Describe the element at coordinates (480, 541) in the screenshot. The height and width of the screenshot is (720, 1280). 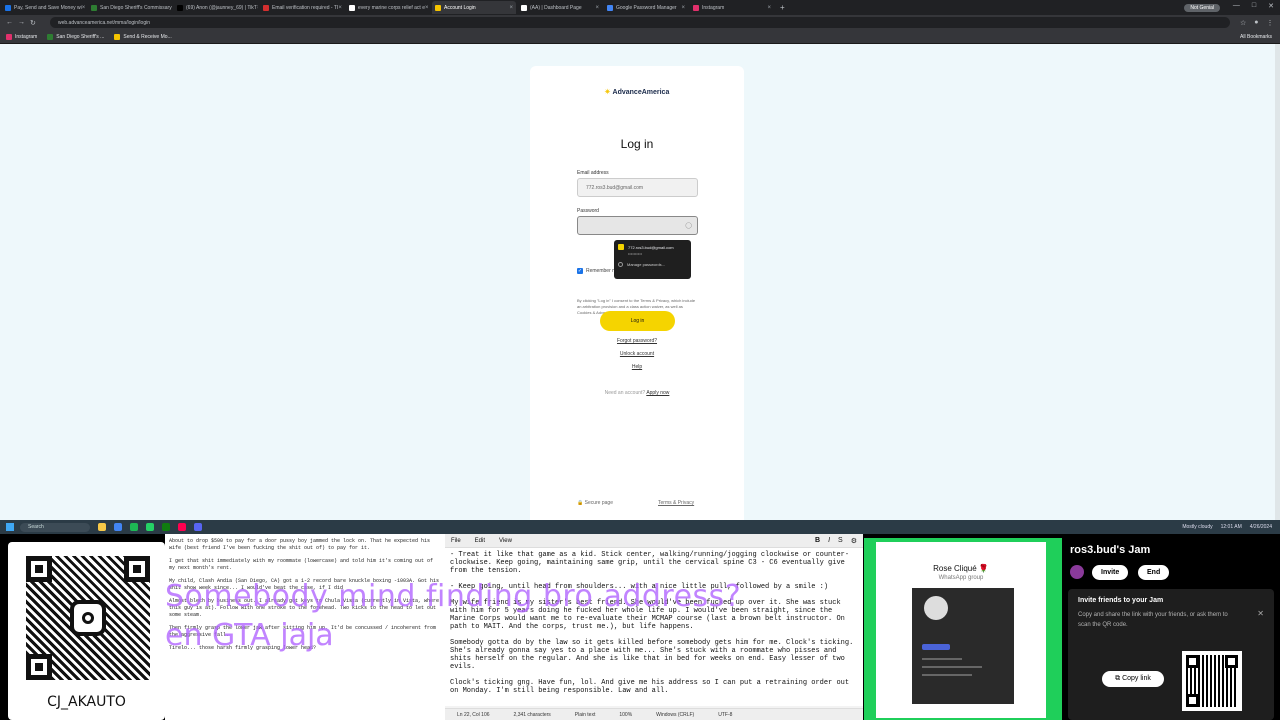
I see `menu-edit: Edit` at that location.